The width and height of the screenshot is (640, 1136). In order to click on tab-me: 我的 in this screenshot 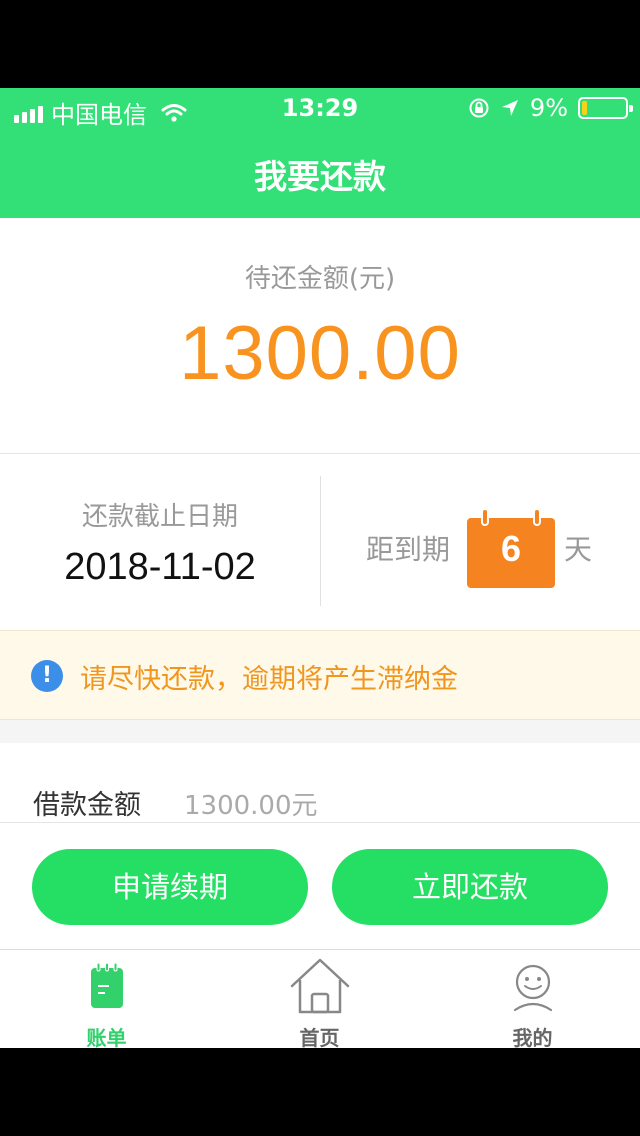, I will do `click(532, 999)`.